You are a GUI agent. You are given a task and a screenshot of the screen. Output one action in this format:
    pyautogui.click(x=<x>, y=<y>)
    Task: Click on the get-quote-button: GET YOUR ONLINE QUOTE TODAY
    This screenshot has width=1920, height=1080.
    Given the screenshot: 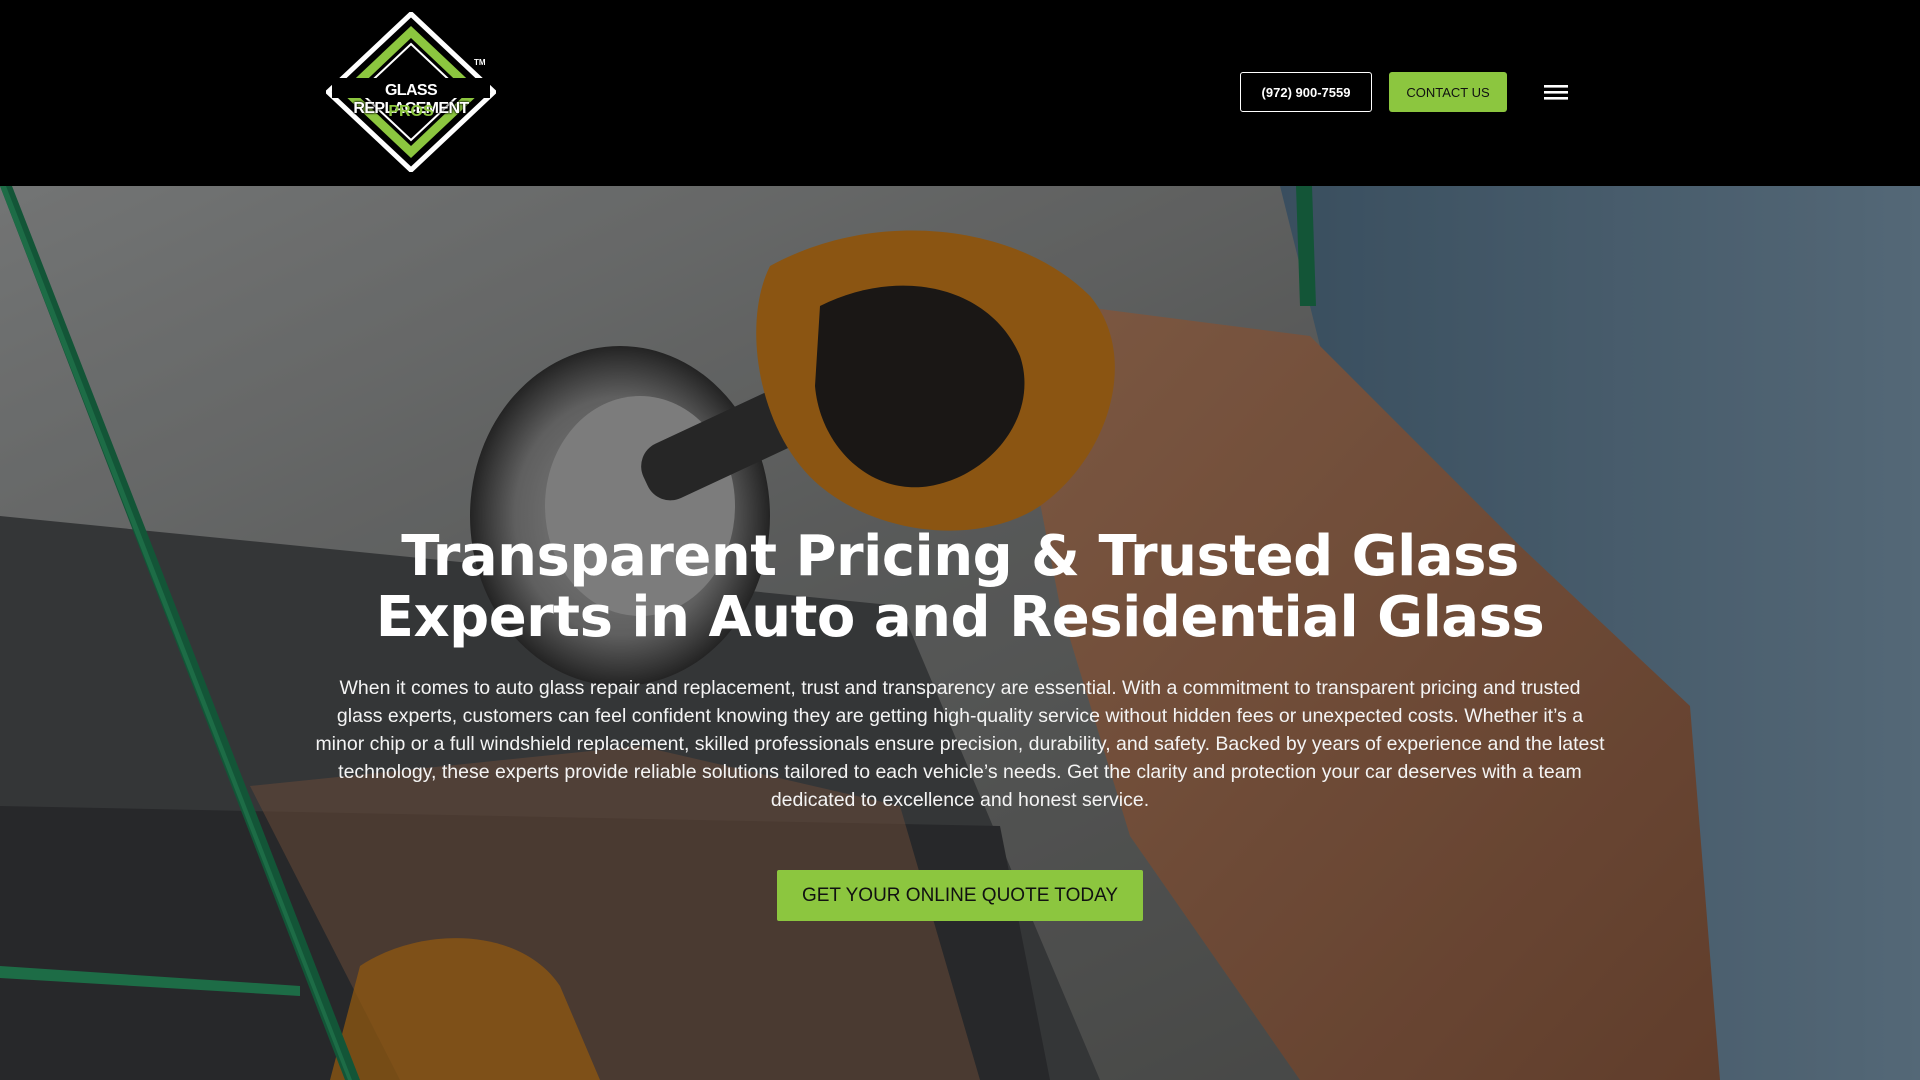 What is the action you would take?
    pyautogui.click(x=960, y=895)
    